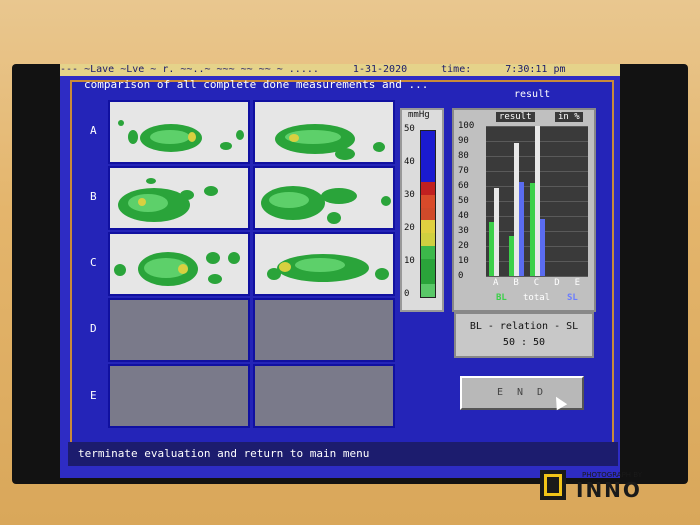 This screenshot has height=525, width=700. Describe the element at coordinates (456, 69) in the screenshot. I see `time-label: time:` at that location.